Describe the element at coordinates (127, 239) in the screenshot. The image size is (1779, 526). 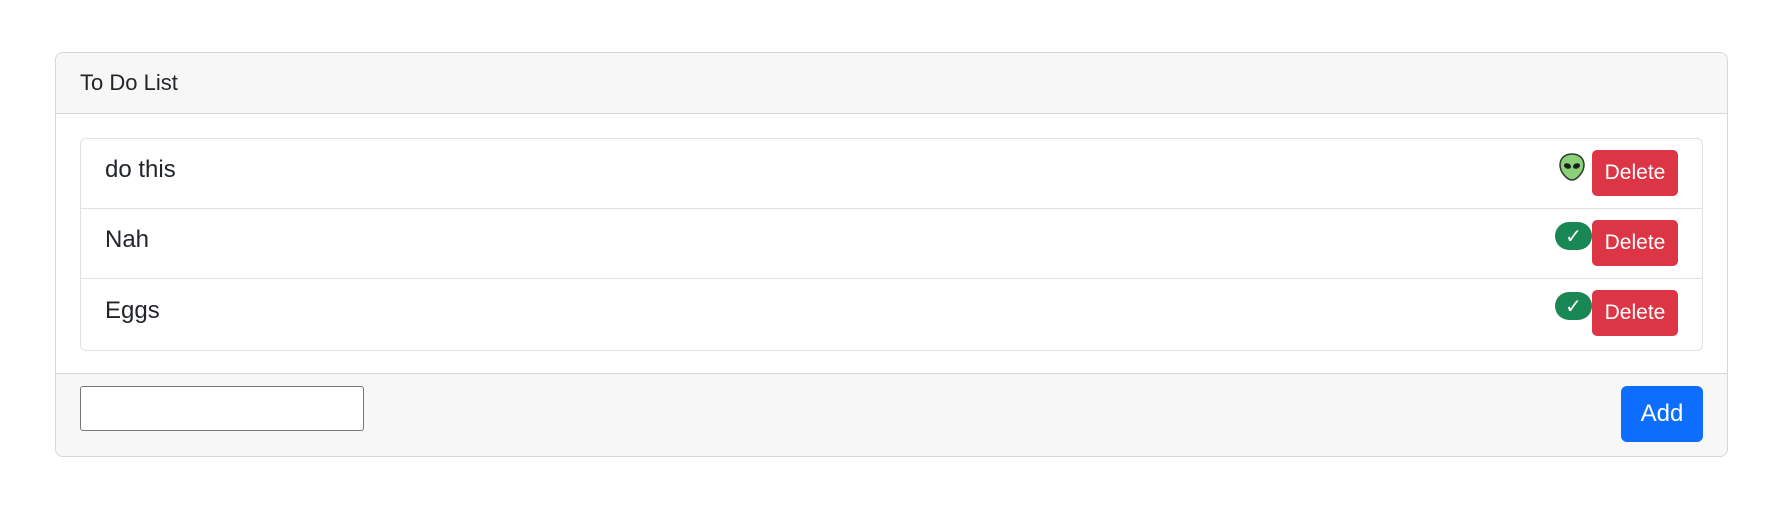
I see `todo-text: Nah` at that location.